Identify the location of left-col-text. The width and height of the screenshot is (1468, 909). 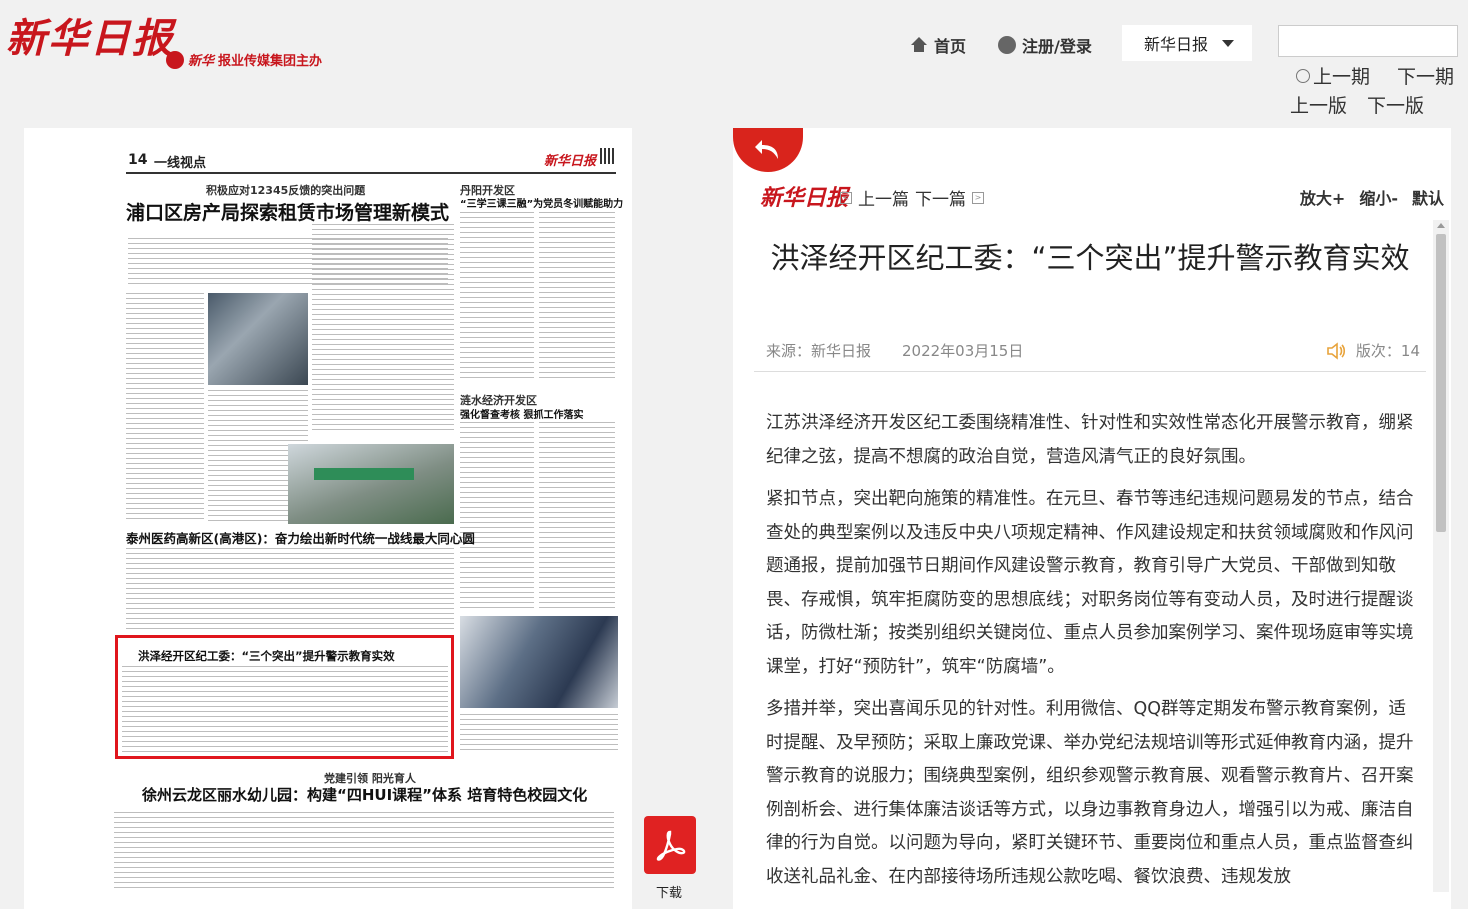
(165, 408).